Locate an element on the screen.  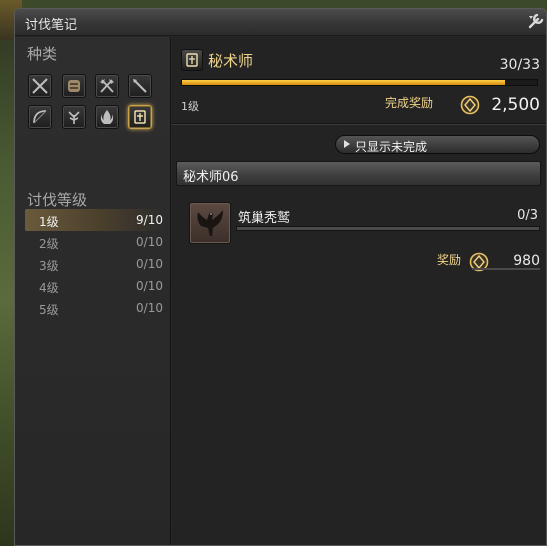
level-item-2: 2级 0/10 is located at coordinates (95, 242).